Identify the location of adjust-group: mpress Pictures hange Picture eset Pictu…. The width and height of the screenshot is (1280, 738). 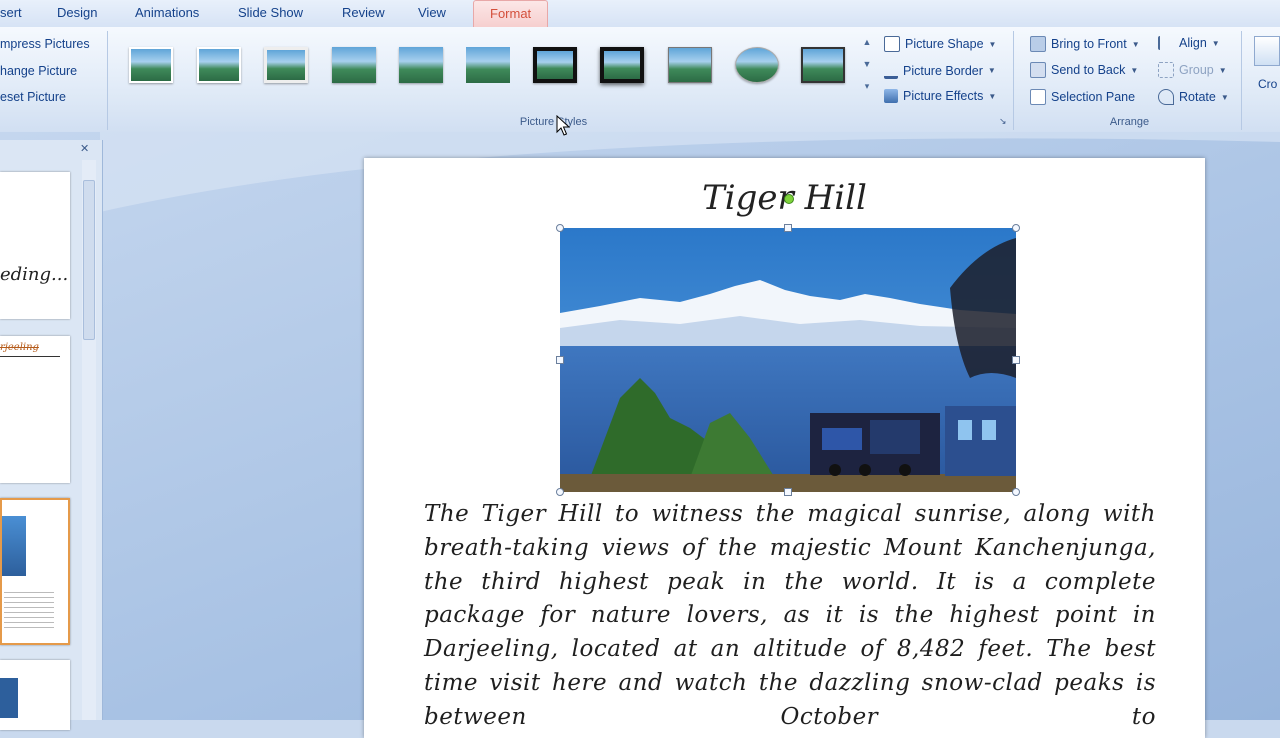
(54, 80).